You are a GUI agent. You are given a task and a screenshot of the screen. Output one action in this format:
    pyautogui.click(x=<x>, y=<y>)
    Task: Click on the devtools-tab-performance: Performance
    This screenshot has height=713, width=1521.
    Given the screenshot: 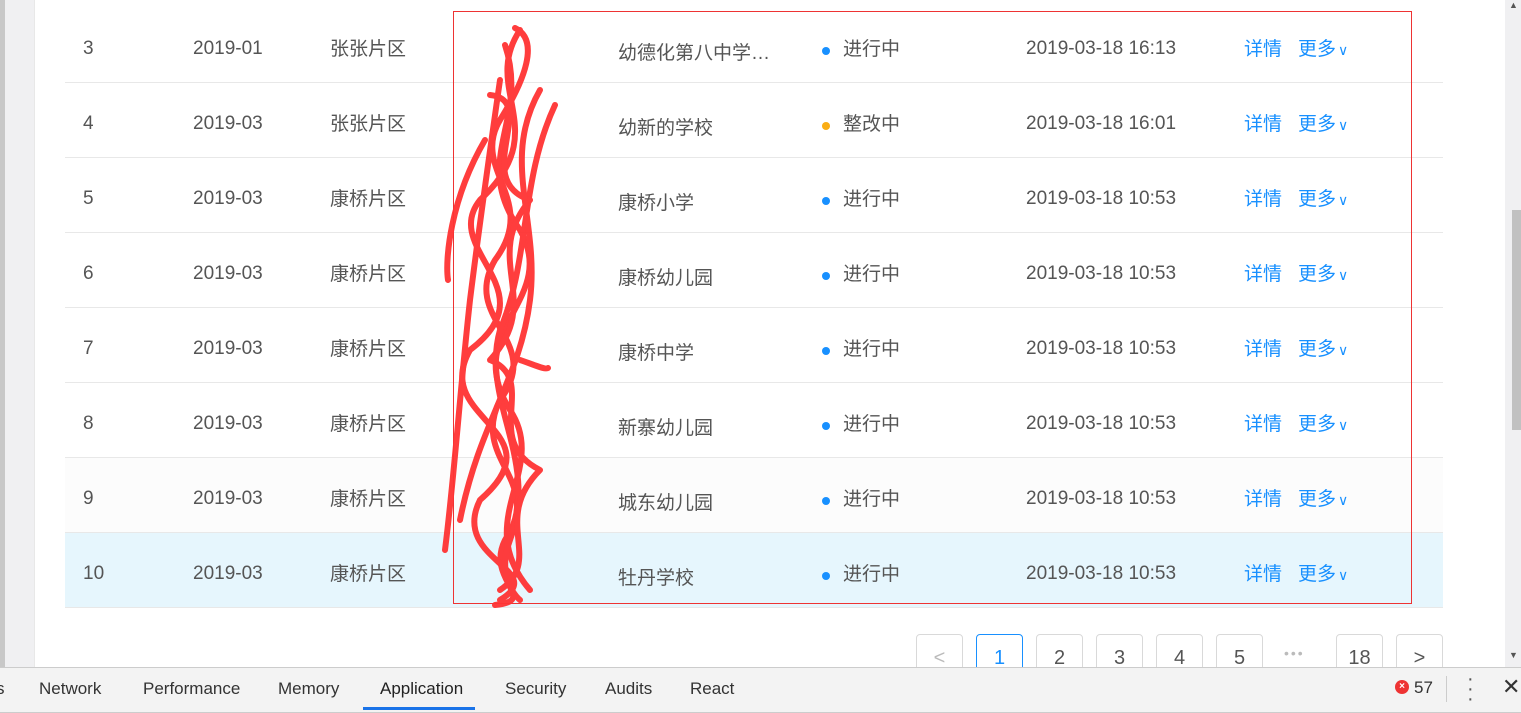 What is the action you would take?
    pyautogui.click(x=191, y=689)
    